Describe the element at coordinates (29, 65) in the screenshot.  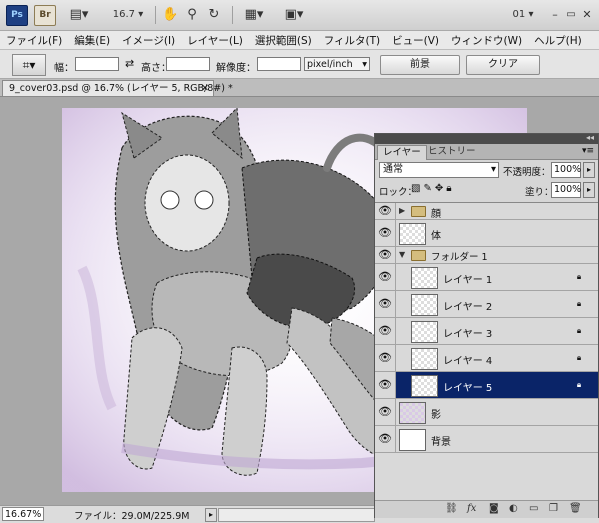
I see `crop-tool-preset-icon: ⌗▾` at that location.